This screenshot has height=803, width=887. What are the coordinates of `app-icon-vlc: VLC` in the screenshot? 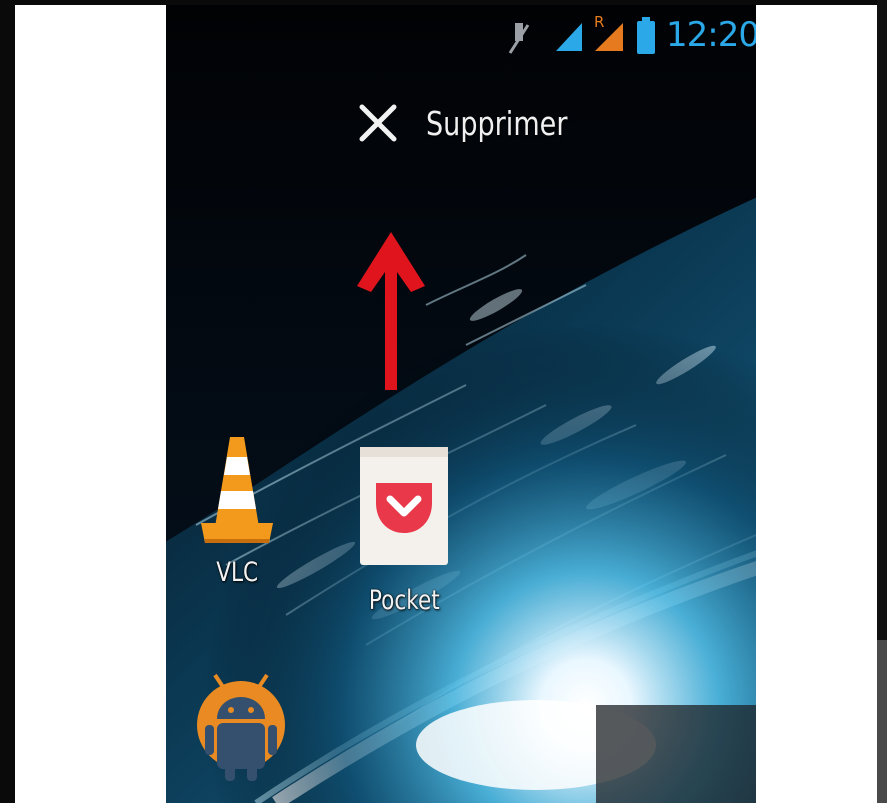 It's located at (237, 511).